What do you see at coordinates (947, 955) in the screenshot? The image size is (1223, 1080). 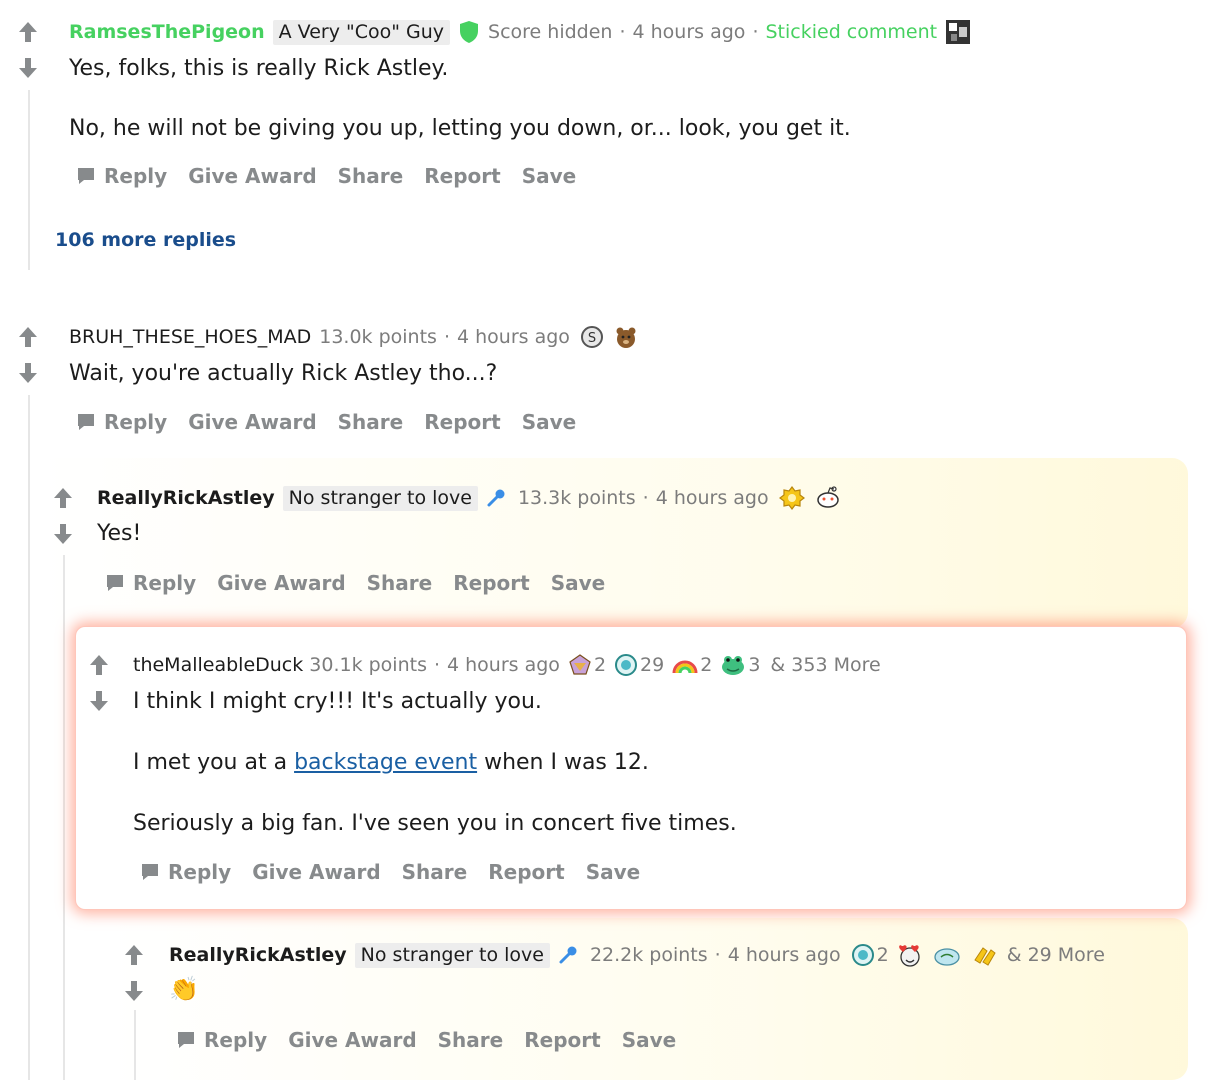 I see `cloud-award-icon` at bounding box center [947, 955].